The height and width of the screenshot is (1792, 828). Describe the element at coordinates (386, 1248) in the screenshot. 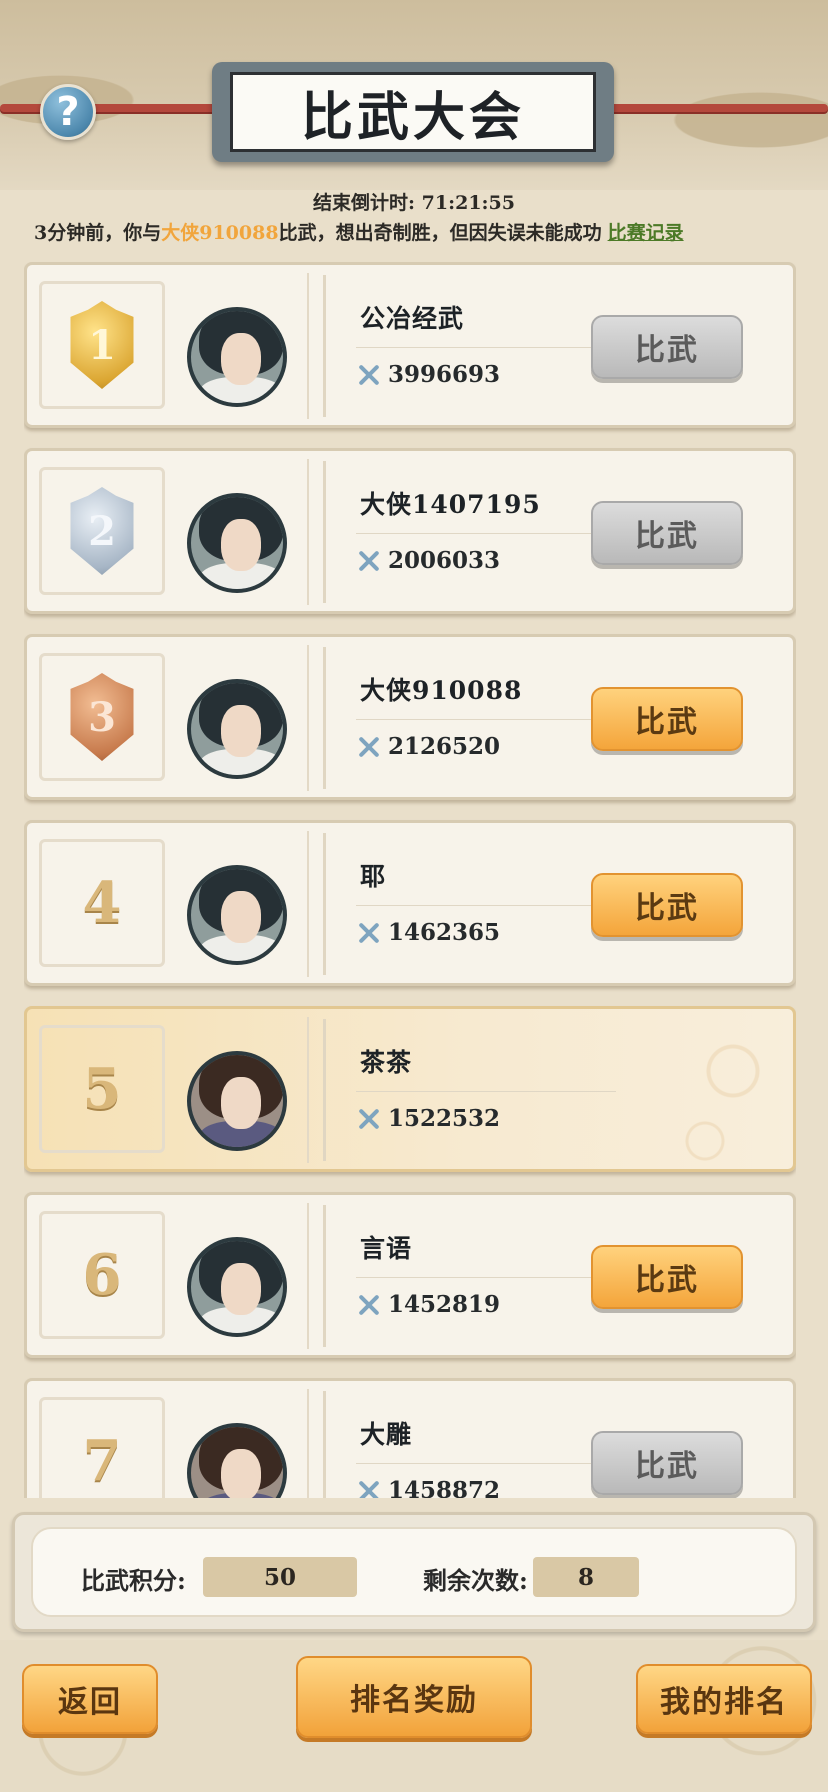

I see `player-name: 言语` at that location.